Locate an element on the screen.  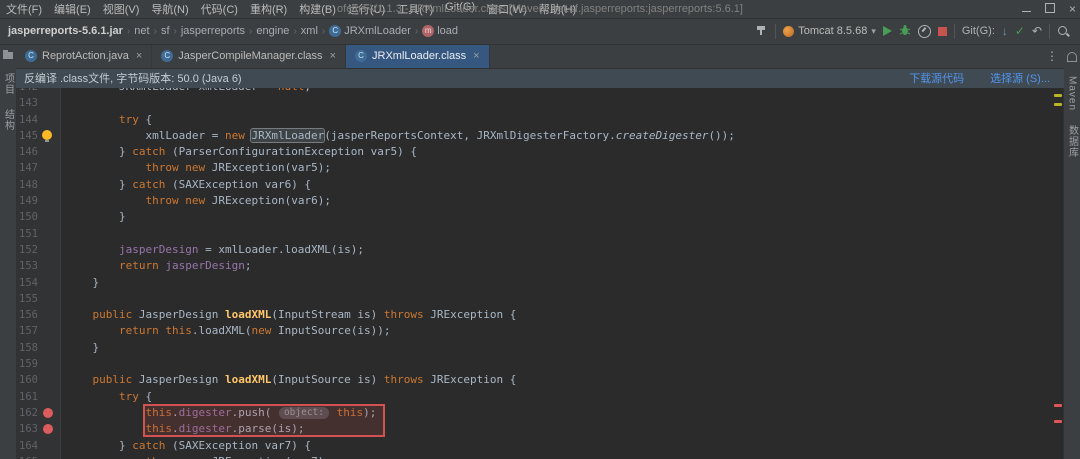
build-hammer-icon is located at coordinates (762, 31).